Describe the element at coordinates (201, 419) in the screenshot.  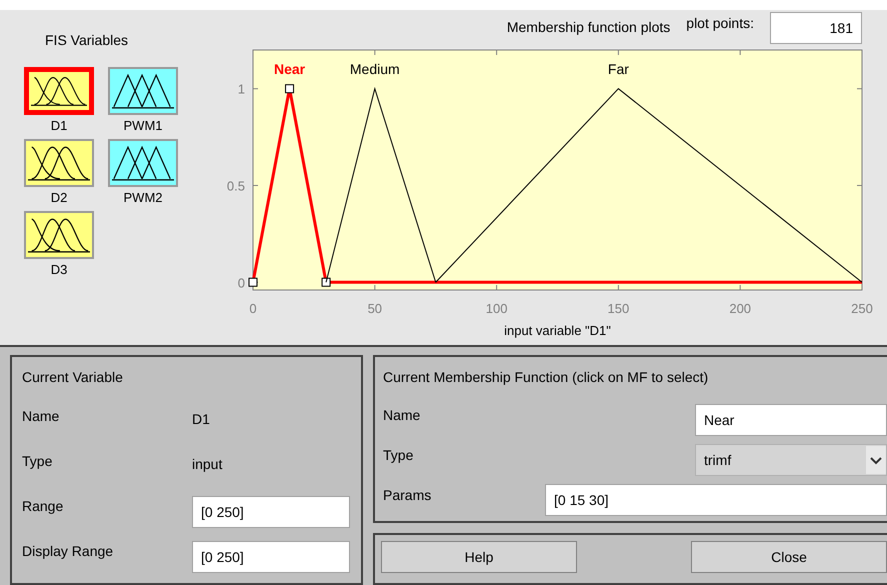
I see `property-value: D1` at that location.